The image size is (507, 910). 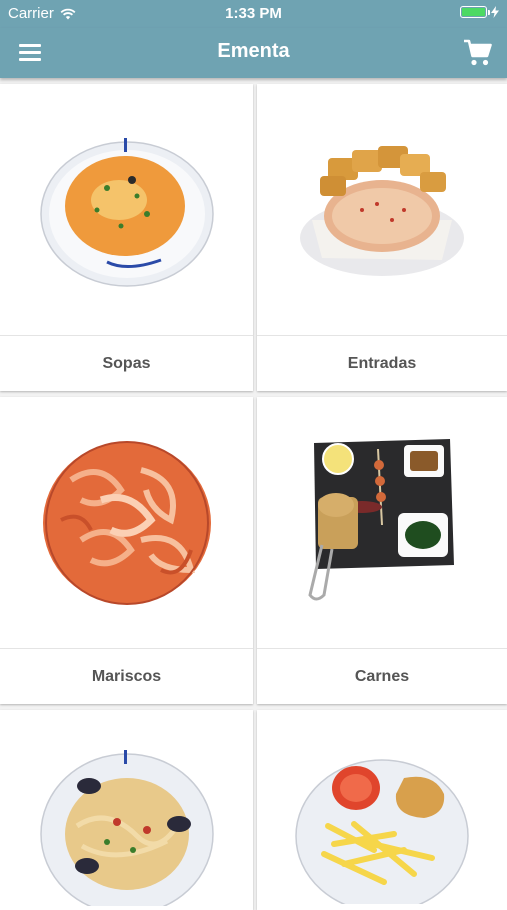 I want to click on status-time: 1:33 PM, so click(x=253, y=13).